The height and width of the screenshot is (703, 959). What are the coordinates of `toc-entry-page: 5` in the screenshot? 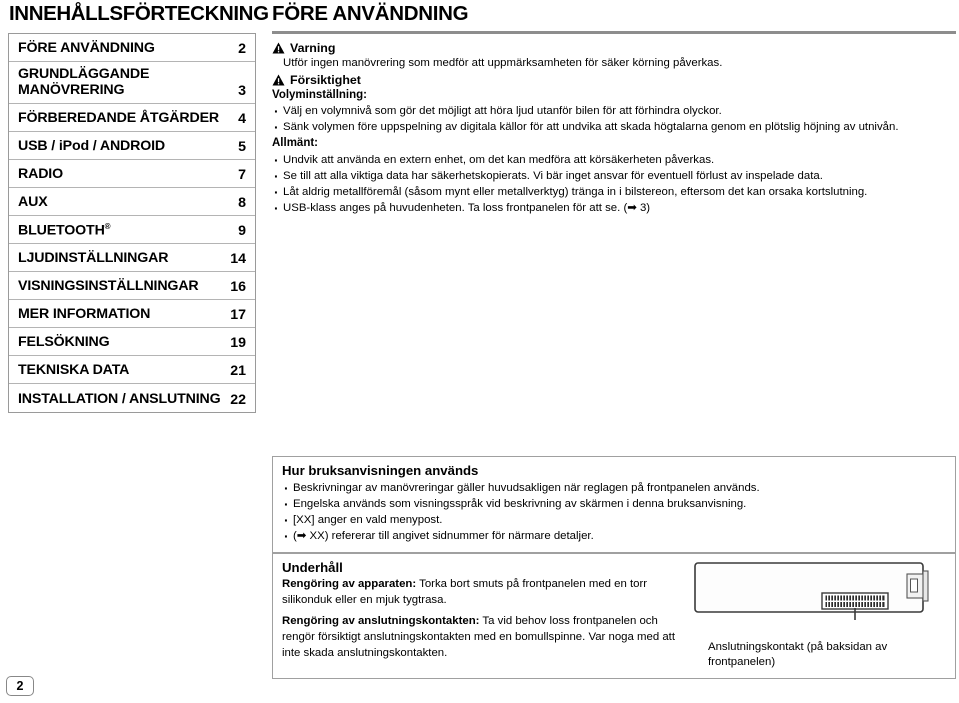 It's located at (242, 147).